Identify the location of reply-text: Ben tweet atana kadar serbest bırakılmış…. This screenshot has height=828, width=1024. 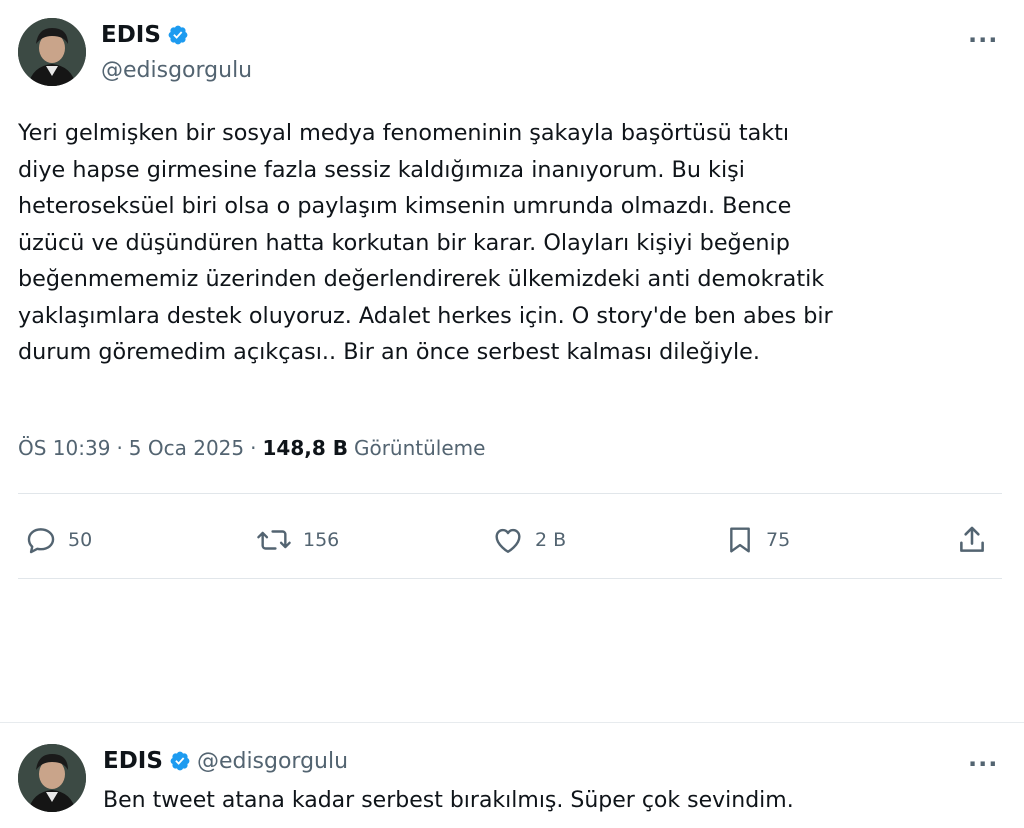
(448, 800).